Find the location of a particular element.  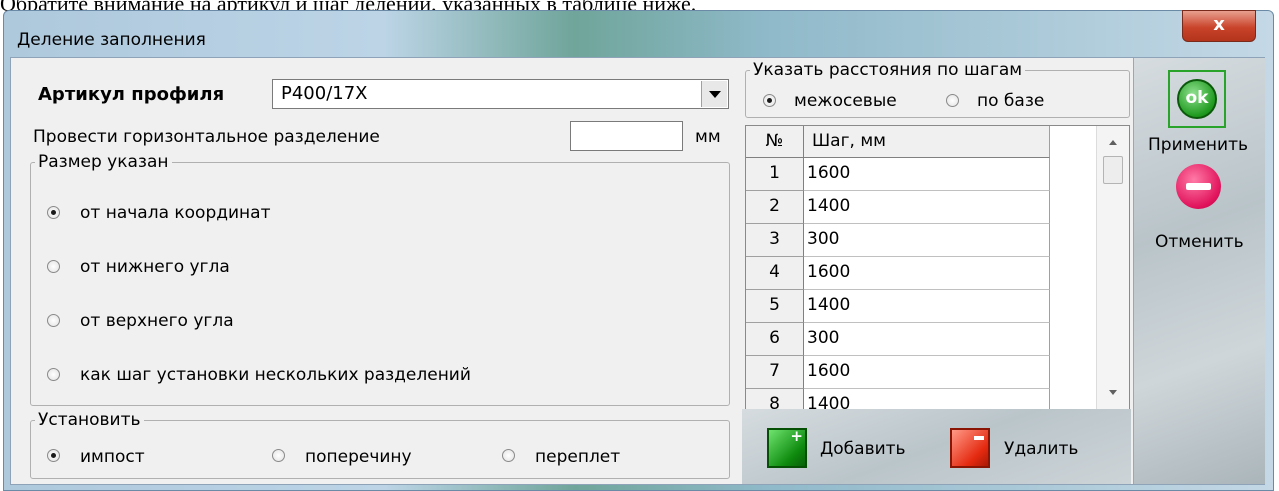

table-row-number: 3 is located at coordinates (775, 240).